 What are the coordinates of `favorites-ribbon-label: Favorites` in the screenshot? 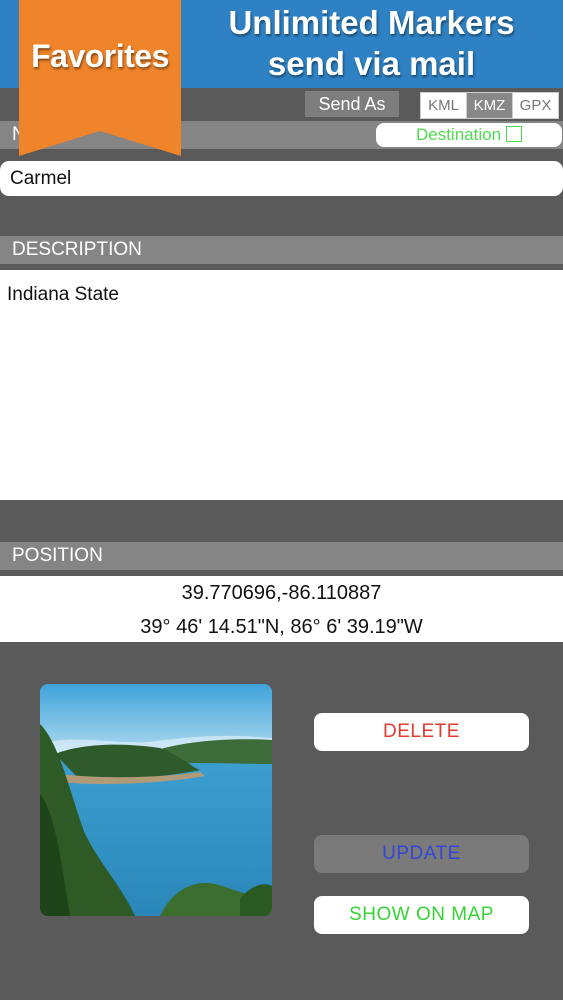 It's located at (100, 56).